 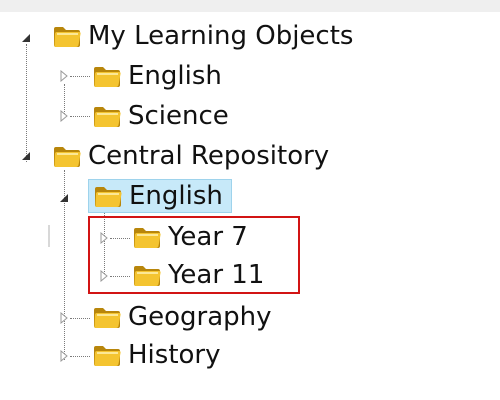 I want to click on tree-item-year-7: Year 7, so click(x=190, y=237).